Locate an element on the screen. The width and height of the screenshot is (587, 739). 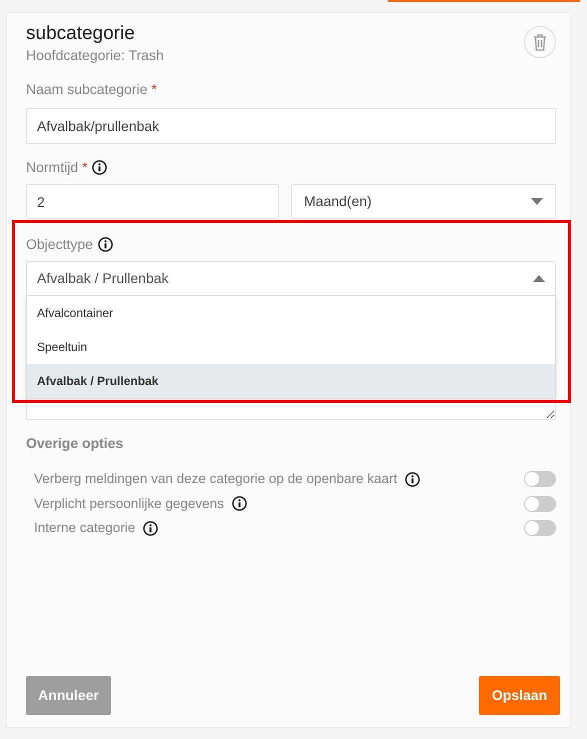
dropdown-option: Speeltuin is located at coordinates (291, 347).